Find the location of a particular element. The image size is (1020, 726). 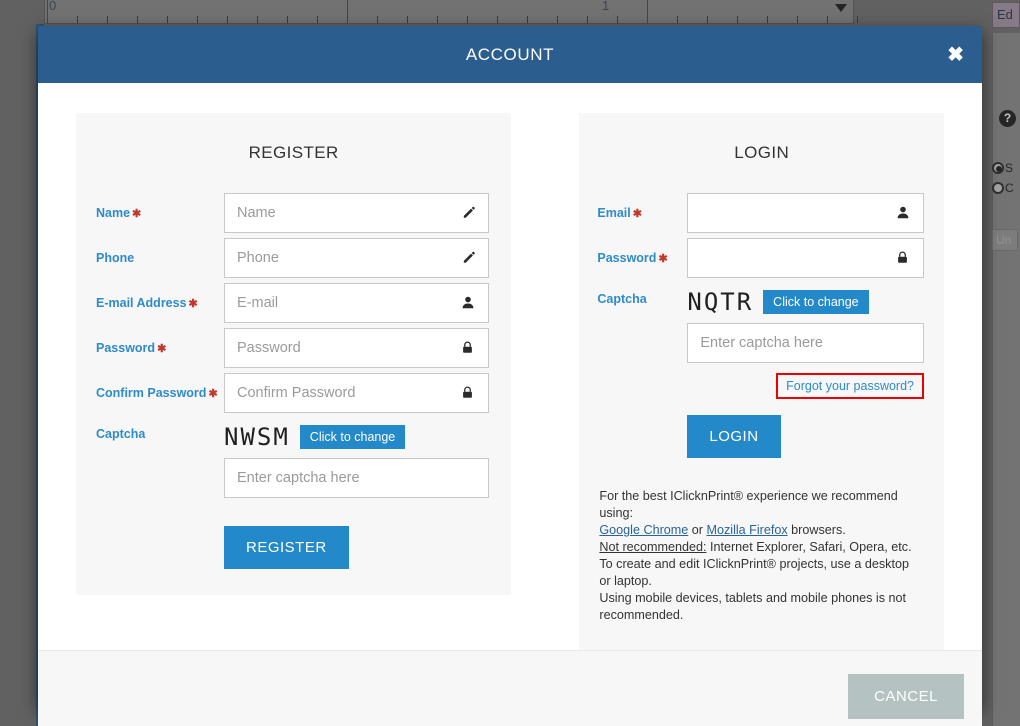

field-row-confirm-password: Confirm Password ✱ Confirm Password is located at coordinates (293, 393).